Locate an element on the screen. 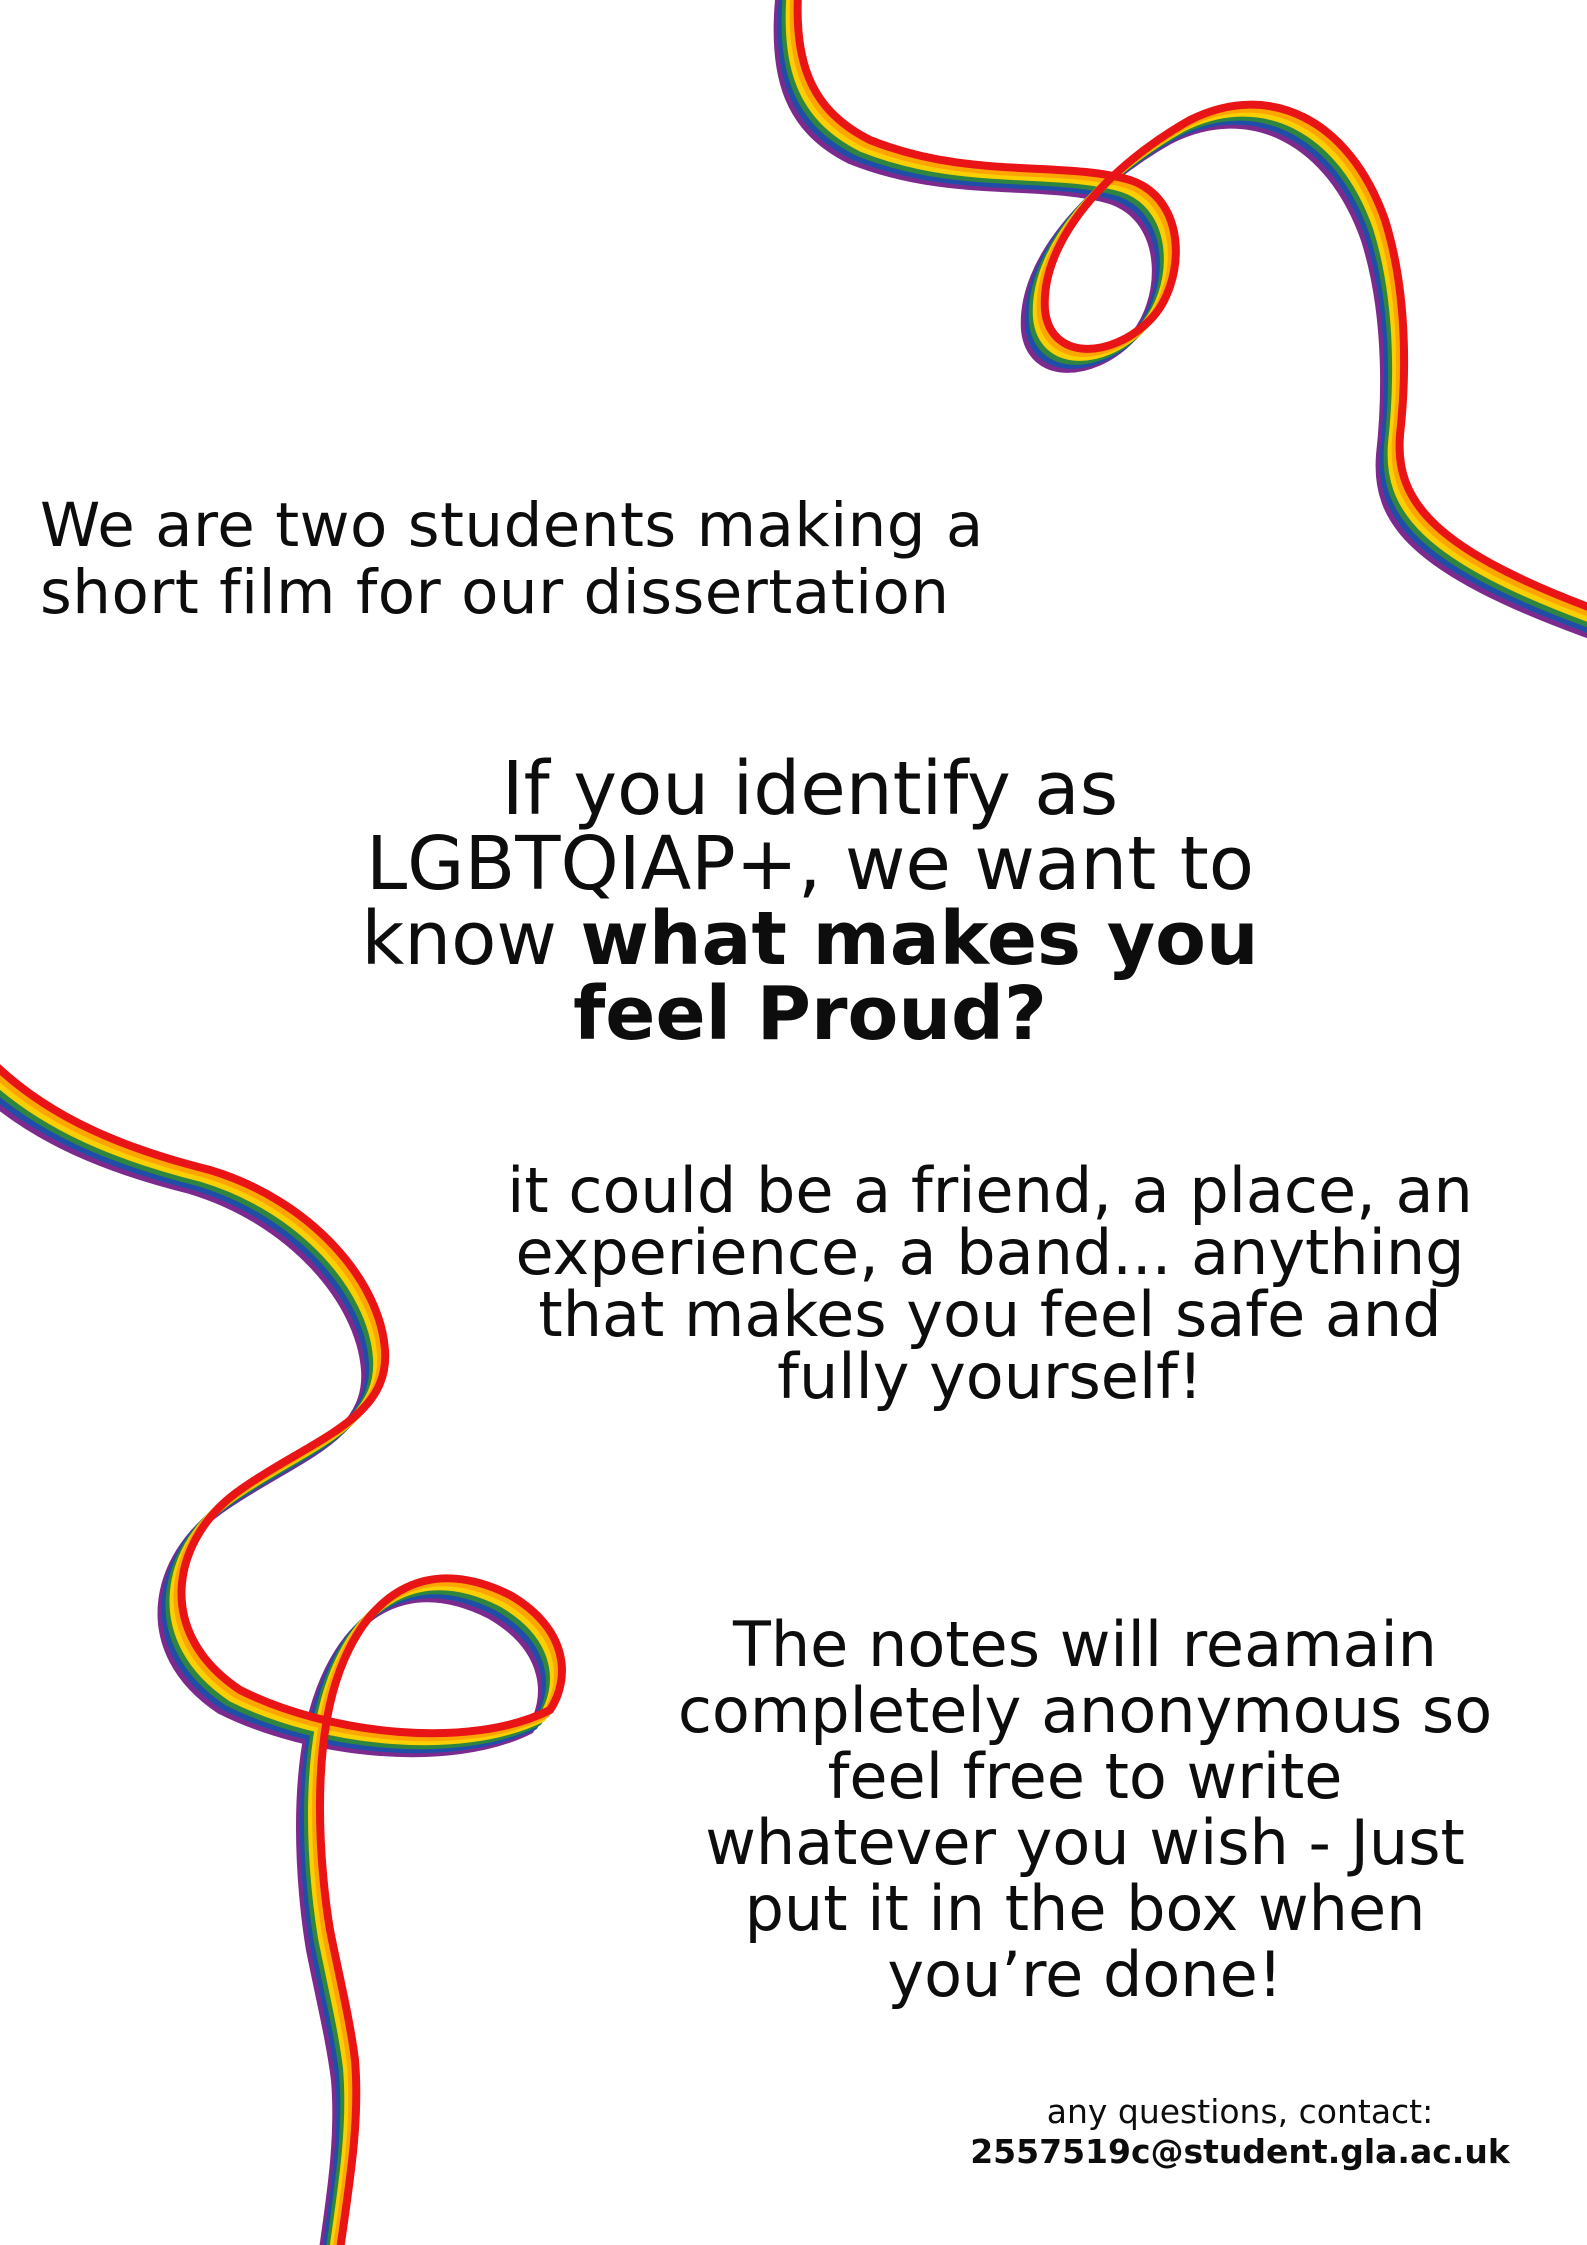 This screenshot has width=1587, height=2245. contact-label: any questions, contact: is located at coordinates (1240, 2111).